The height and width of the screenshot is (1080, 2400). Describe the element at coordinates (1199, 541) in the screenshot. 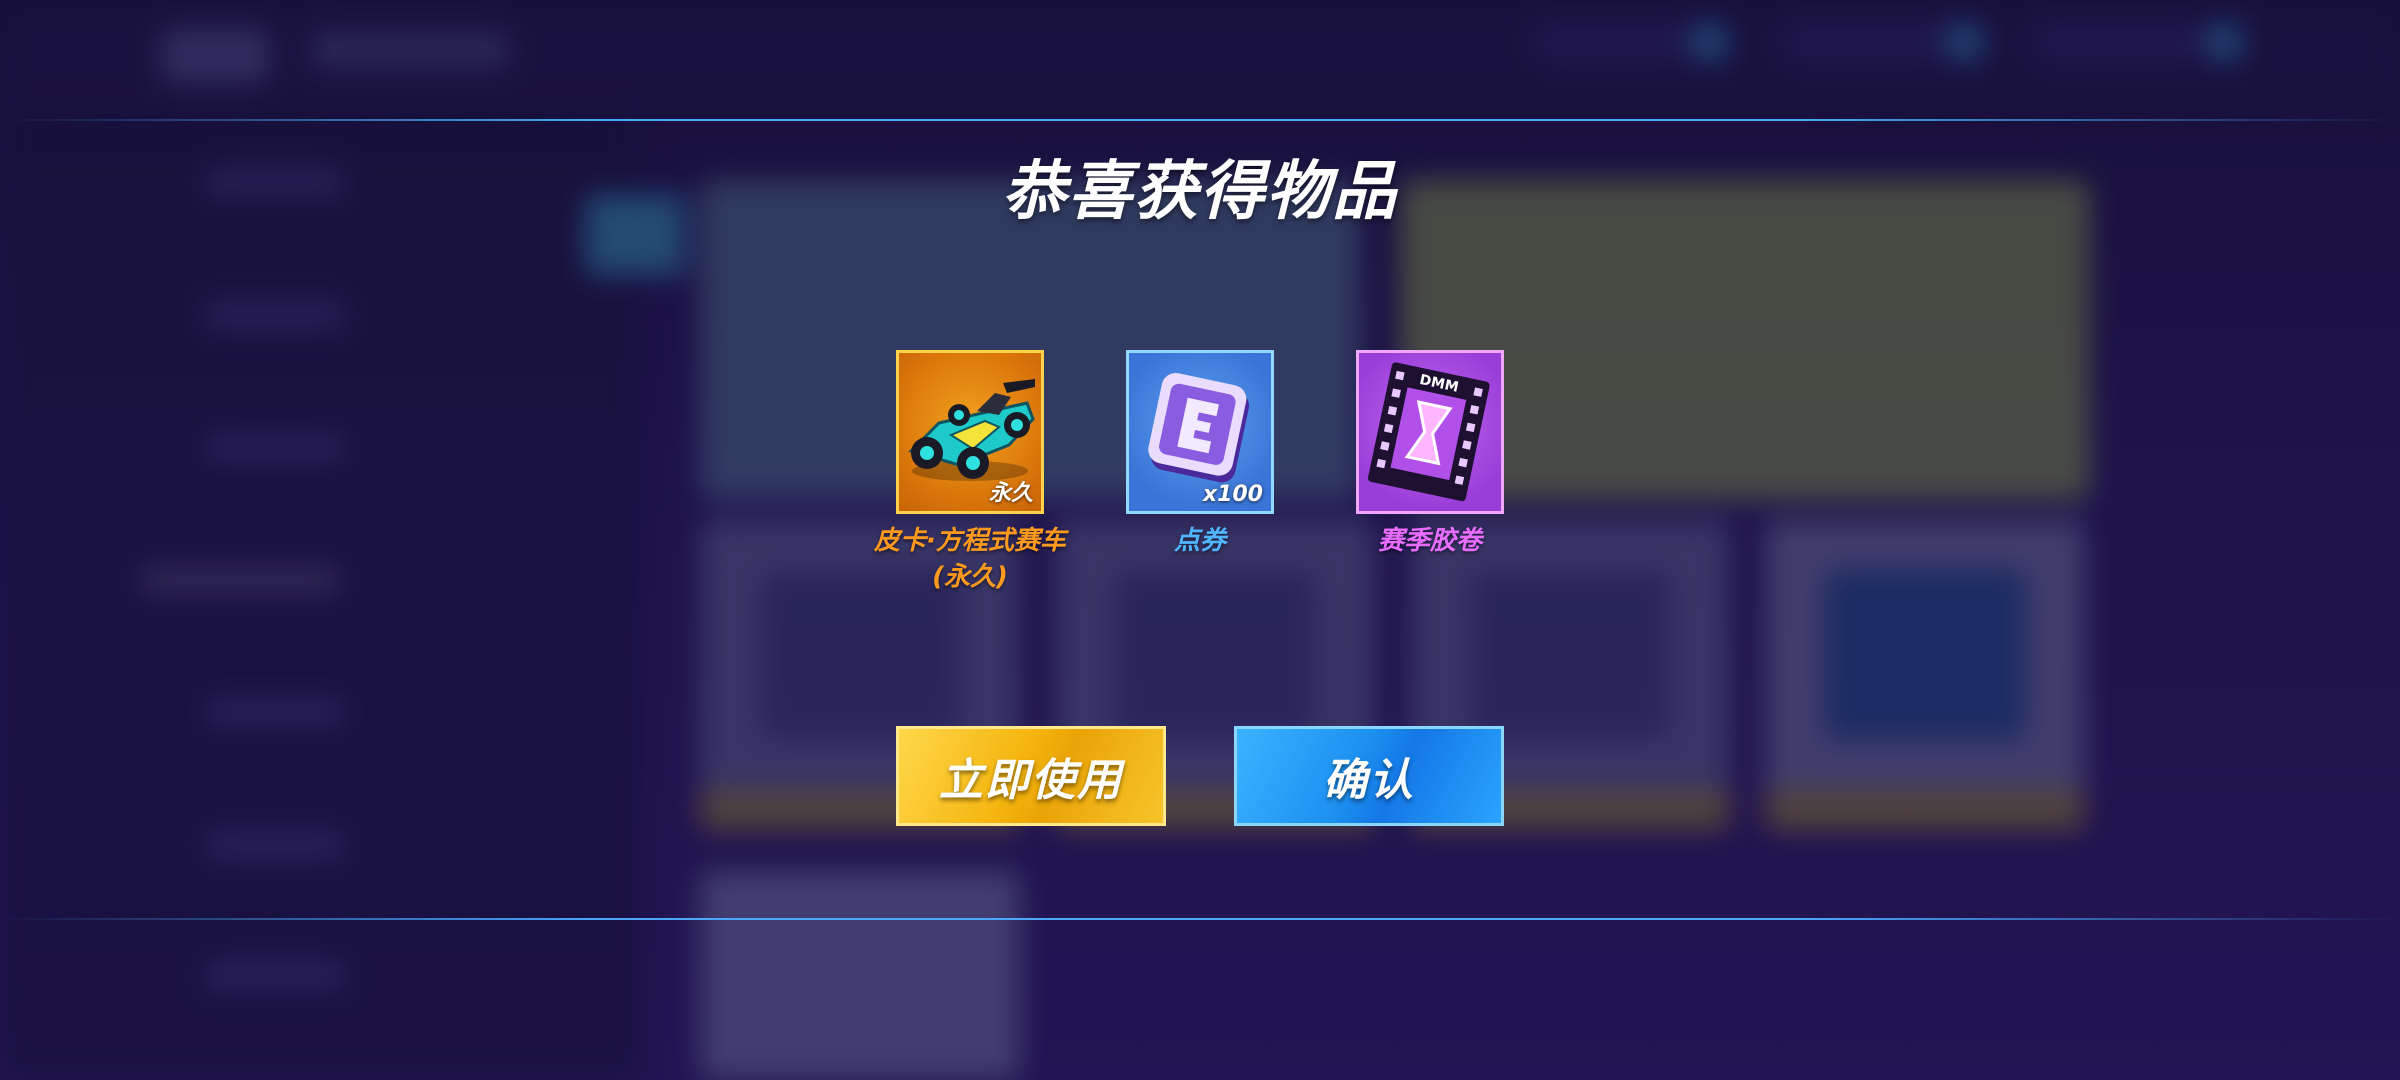

I see `reward-item-name: 点券` at that location.